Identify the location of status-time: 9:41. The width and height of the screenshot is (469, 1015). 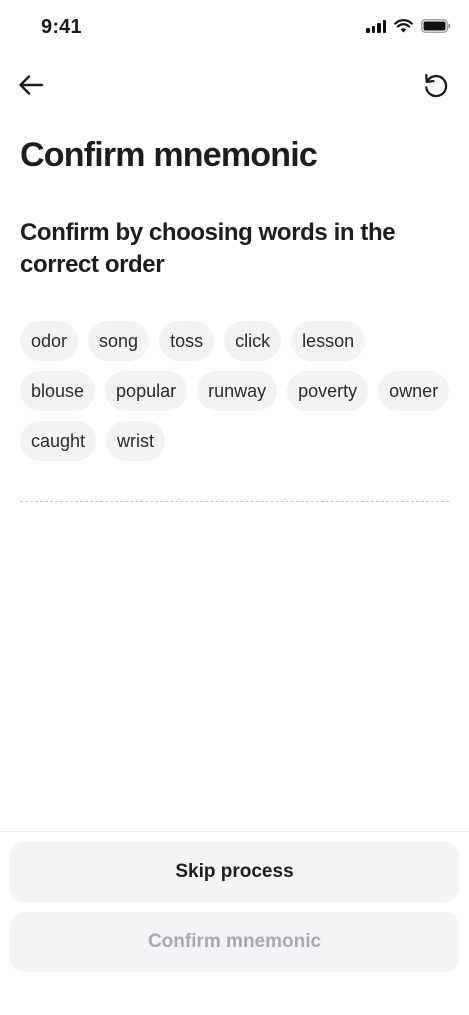
(61, 27).